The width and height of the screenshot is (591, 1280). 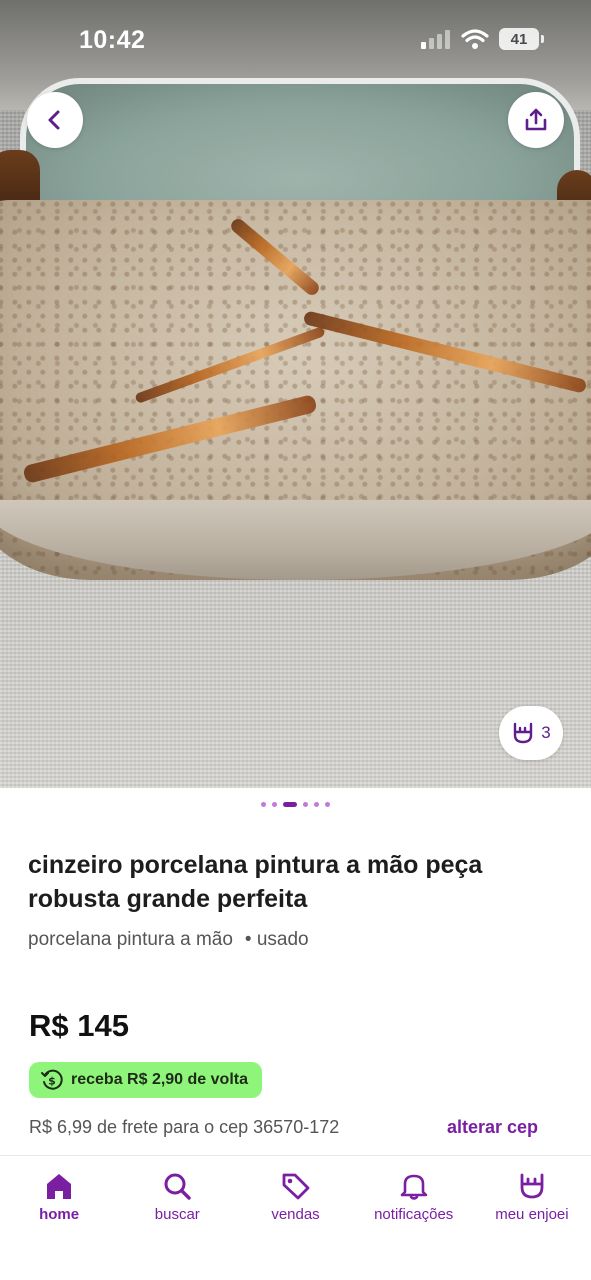 I want to click on status-icons: 41, so click(x=482, y=39).